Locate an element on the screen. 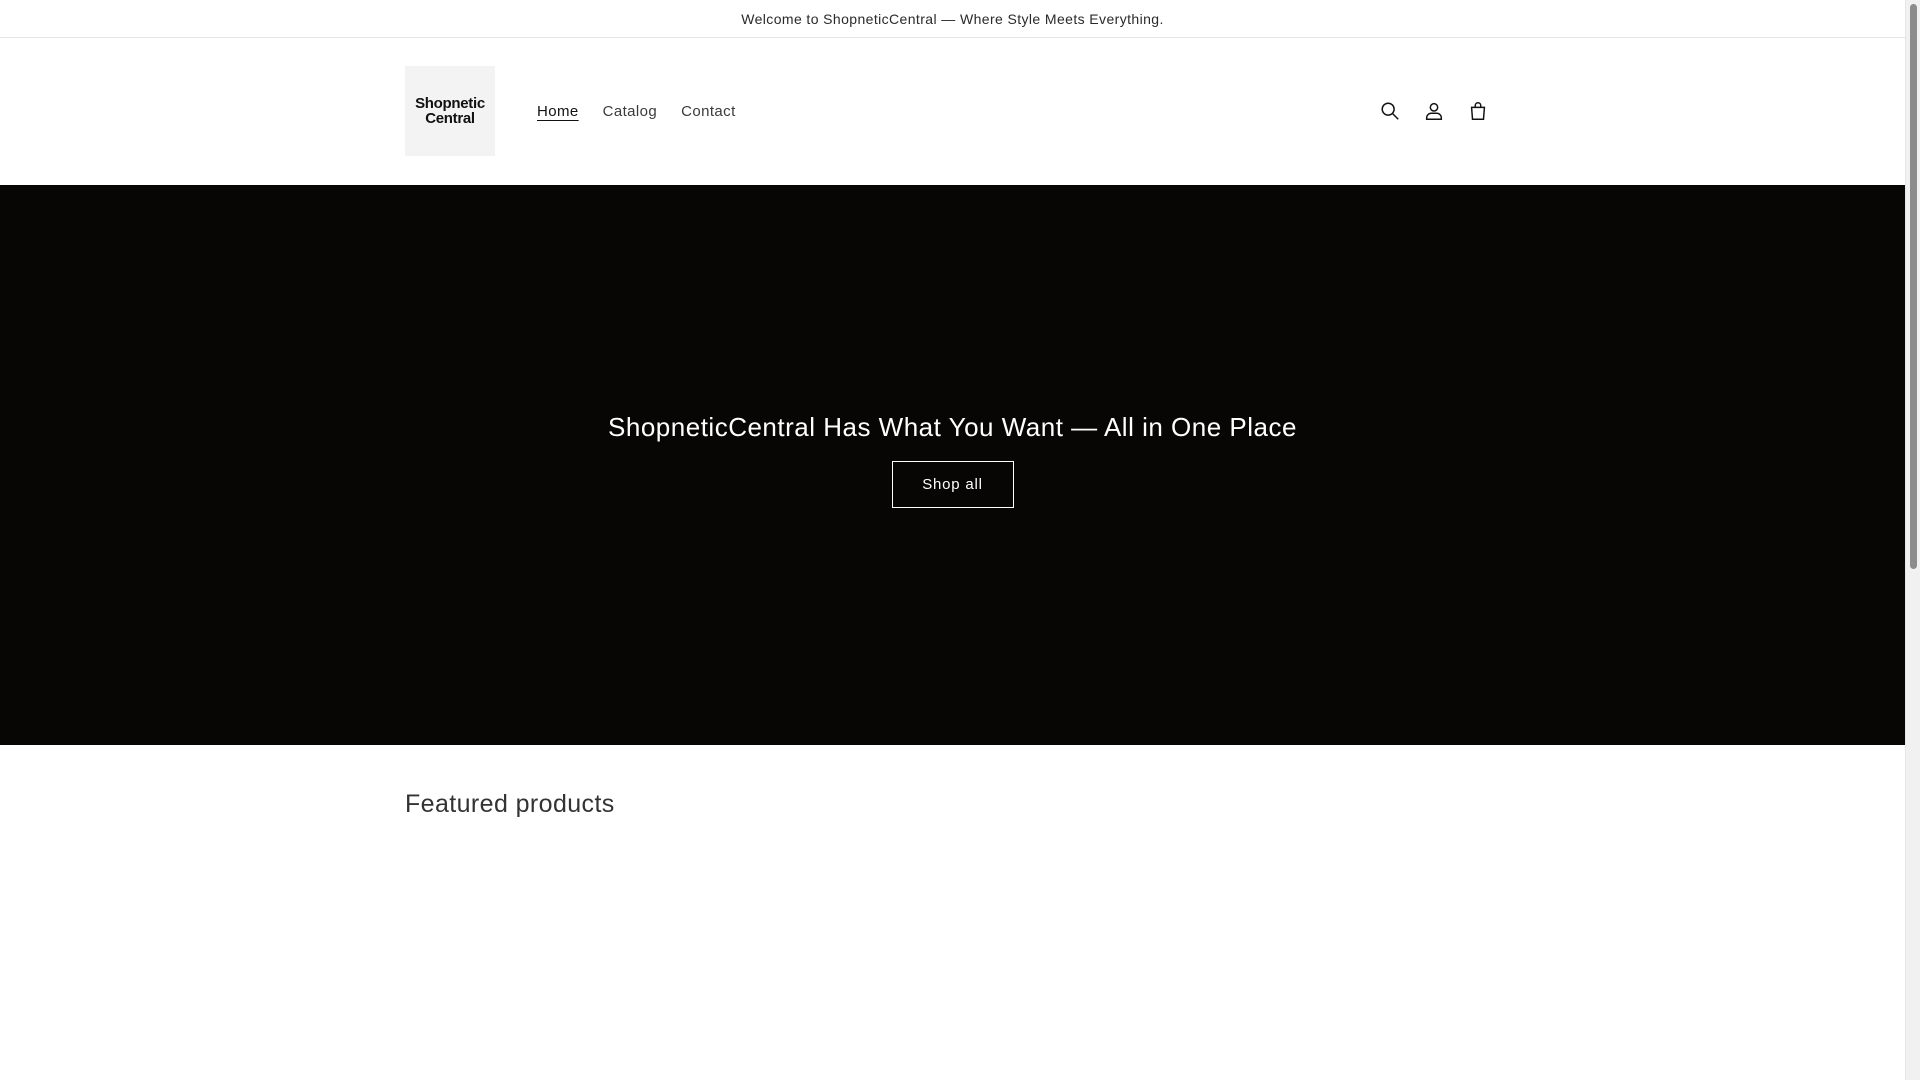 This screenshot has width=1920, height=1080. account-button is located at coordinates (1434, 111).